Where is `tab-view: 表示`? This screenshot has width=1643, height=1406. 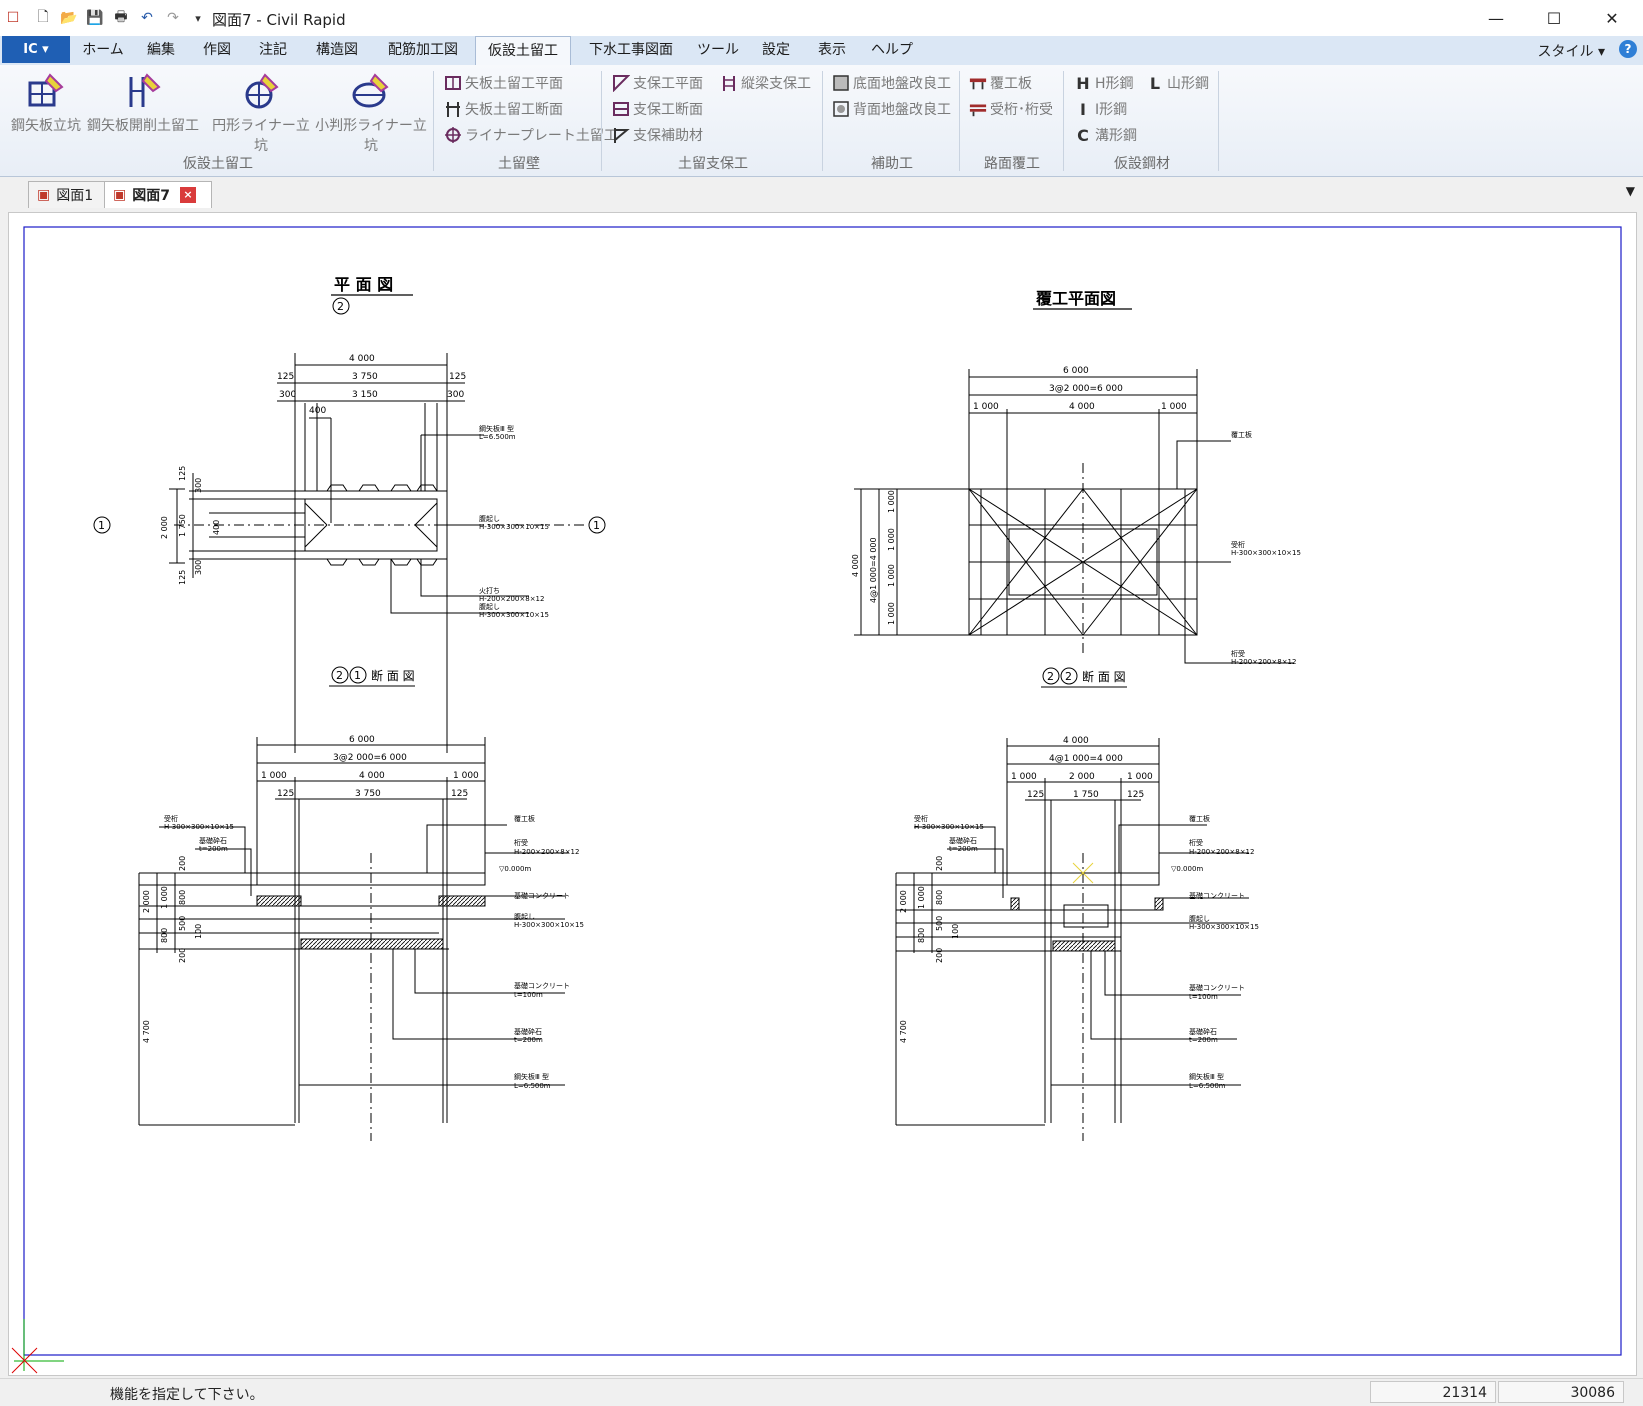 tab-view: 表示 is located at coordinates (832, 50).